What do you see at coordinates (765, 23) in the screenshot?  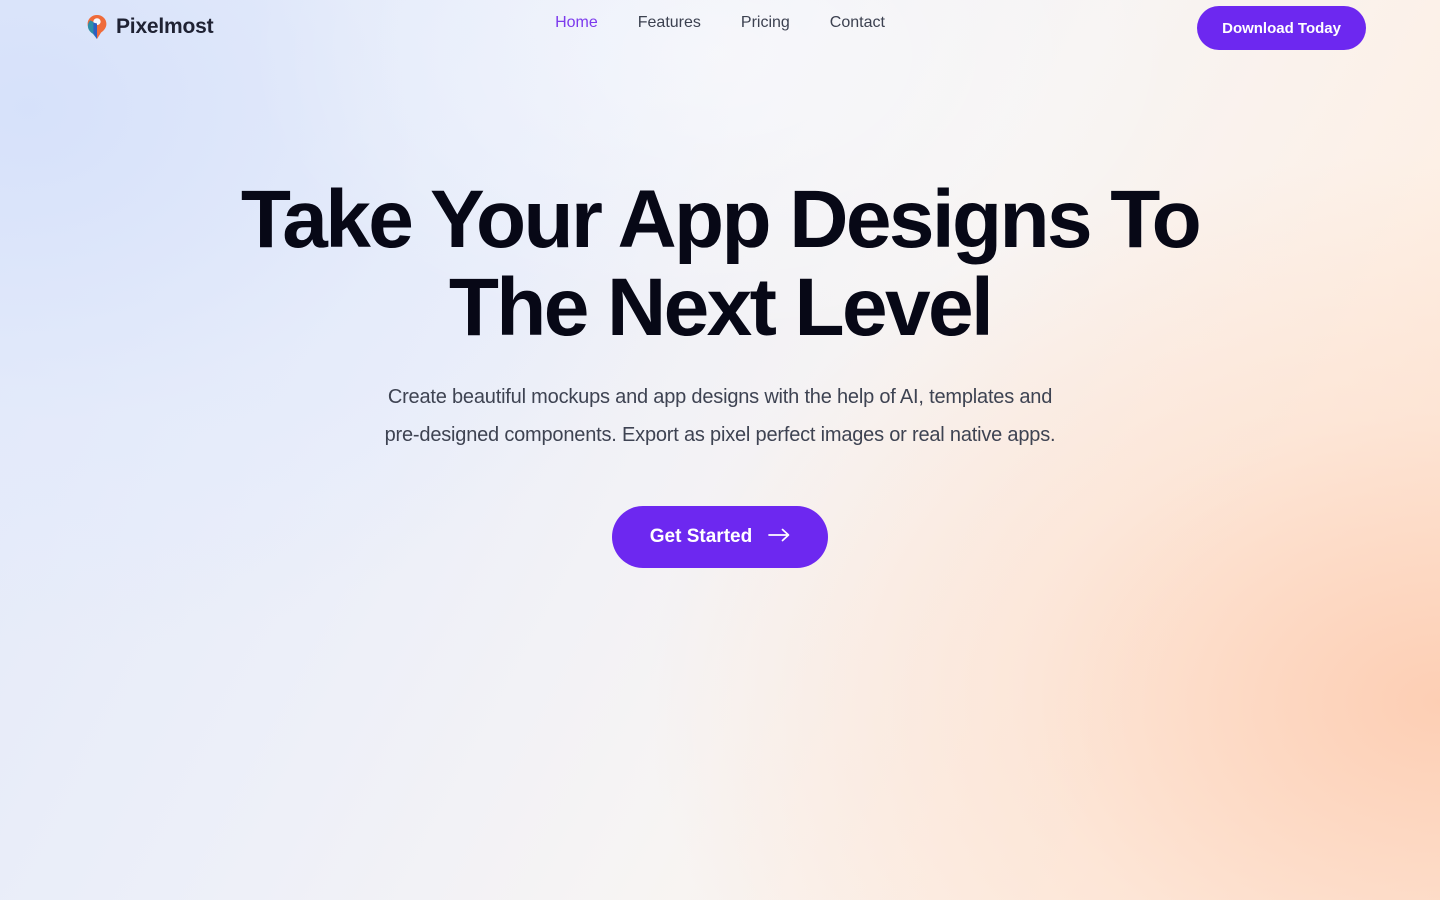 I see `nav-item-pricing: Pricing` at bounding box center [765, 23].